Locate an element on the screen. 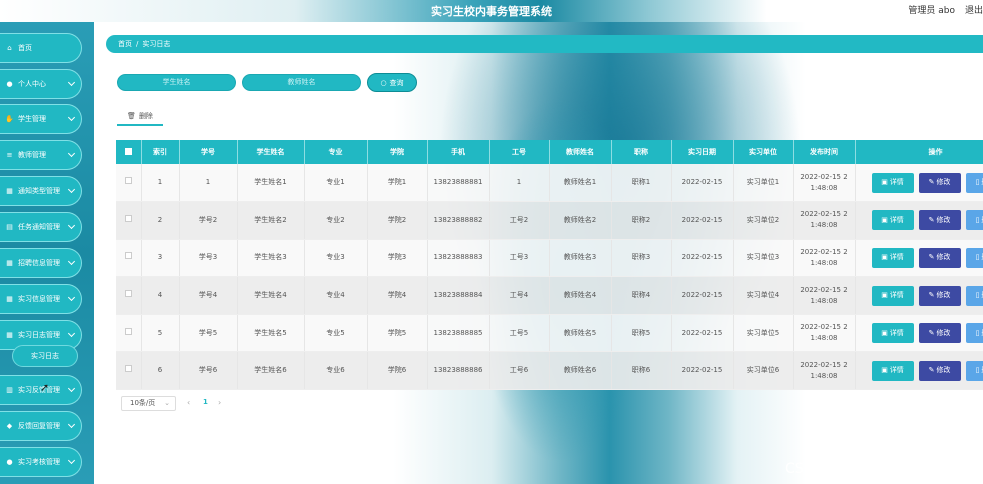 This screenshot has height=484, width=983. student-name-input: 学生姓名 is located at coordinates (176, 82).